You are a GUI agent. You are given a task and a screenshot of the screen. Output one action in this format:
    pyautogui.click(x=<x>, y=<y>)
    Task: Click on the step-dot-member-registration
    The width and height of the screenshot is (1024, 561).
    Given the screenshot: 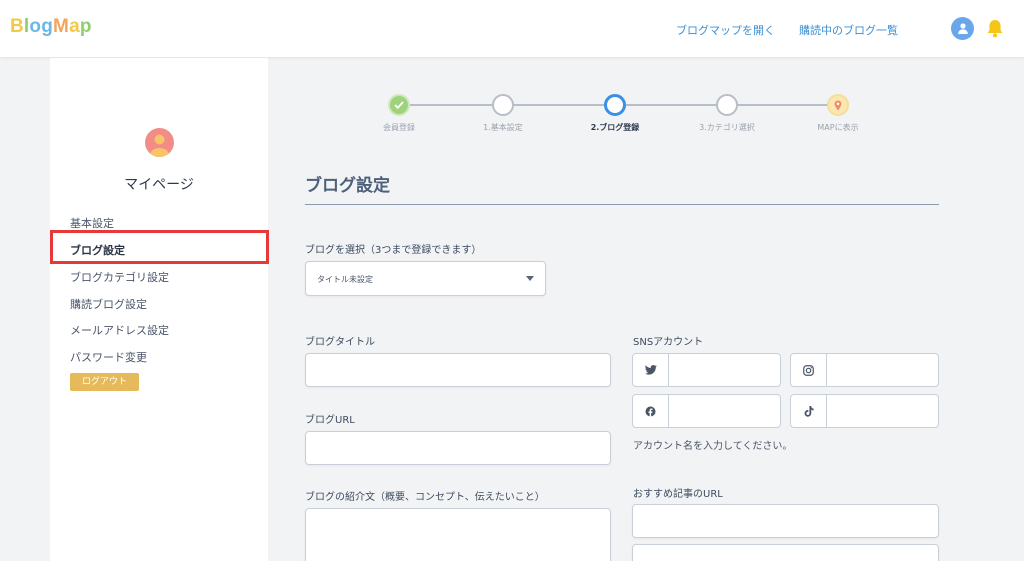 What is the action you would take?
    pyautogui.click(x=399, y=105)
    